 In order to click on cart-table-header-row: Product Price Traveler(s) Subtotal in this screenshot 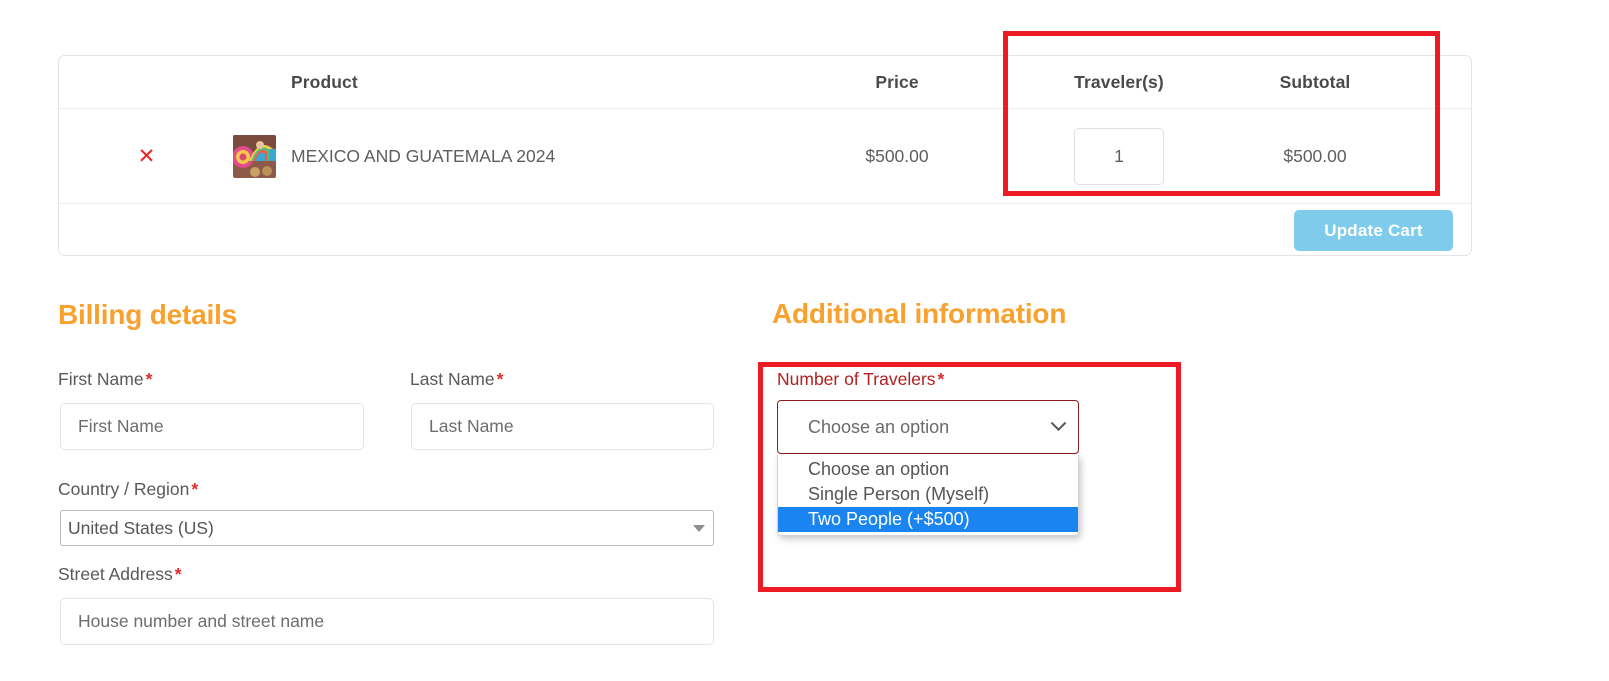, I will do `click(765, 82)`.